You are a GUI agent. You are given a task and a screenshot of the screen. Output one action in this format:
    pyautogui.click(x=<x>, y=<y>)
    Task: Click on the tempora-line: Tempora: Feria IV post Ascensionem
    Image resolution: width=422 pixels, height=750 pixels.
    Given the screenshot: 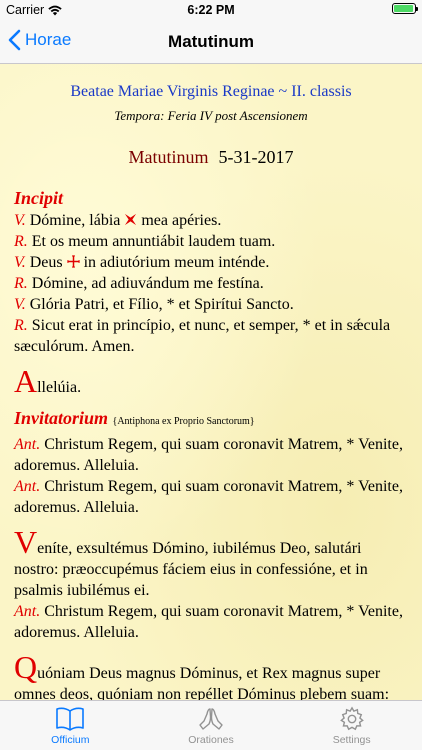 What is the action you would take?
    pyautogui.click(x=211, y=115)
    